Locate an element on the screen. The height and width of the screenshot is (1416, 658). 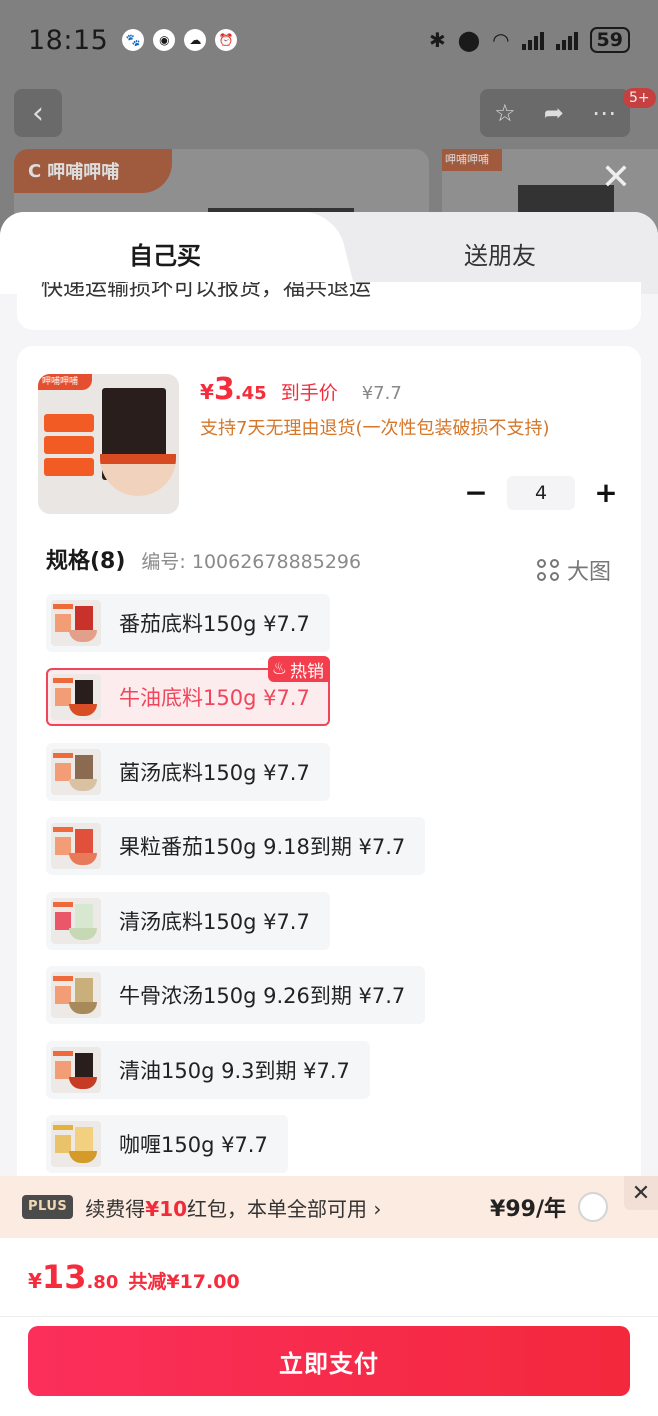
back-button: ‹ is located at coordinates (38, 113).